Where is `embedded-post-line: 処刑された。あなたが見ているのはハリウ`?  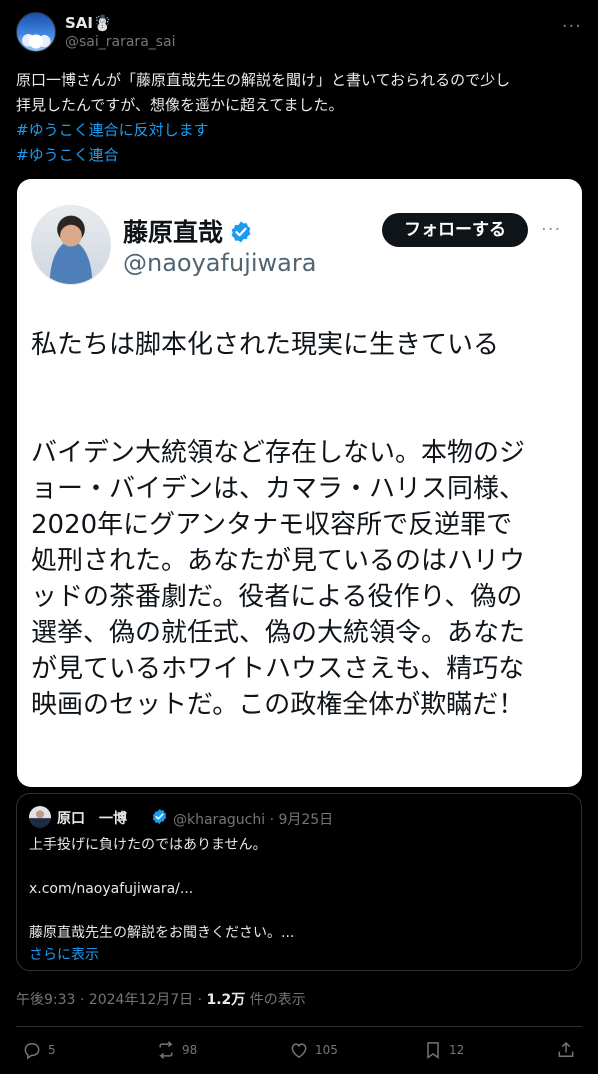
embedded-post-line: 処刑された。あなたが見ているのはハリウ is located at coordinates (278, 561).